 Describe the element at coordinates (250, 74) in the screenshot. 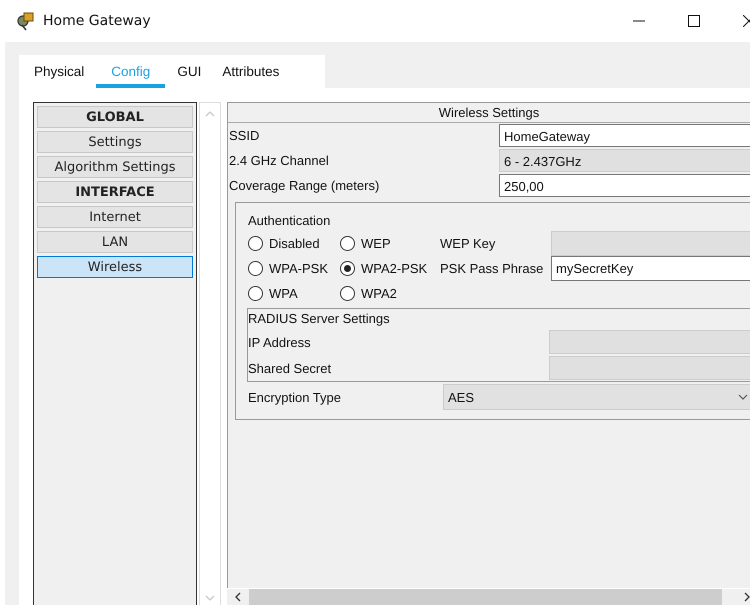

I see `tab: Attributes` at that location.